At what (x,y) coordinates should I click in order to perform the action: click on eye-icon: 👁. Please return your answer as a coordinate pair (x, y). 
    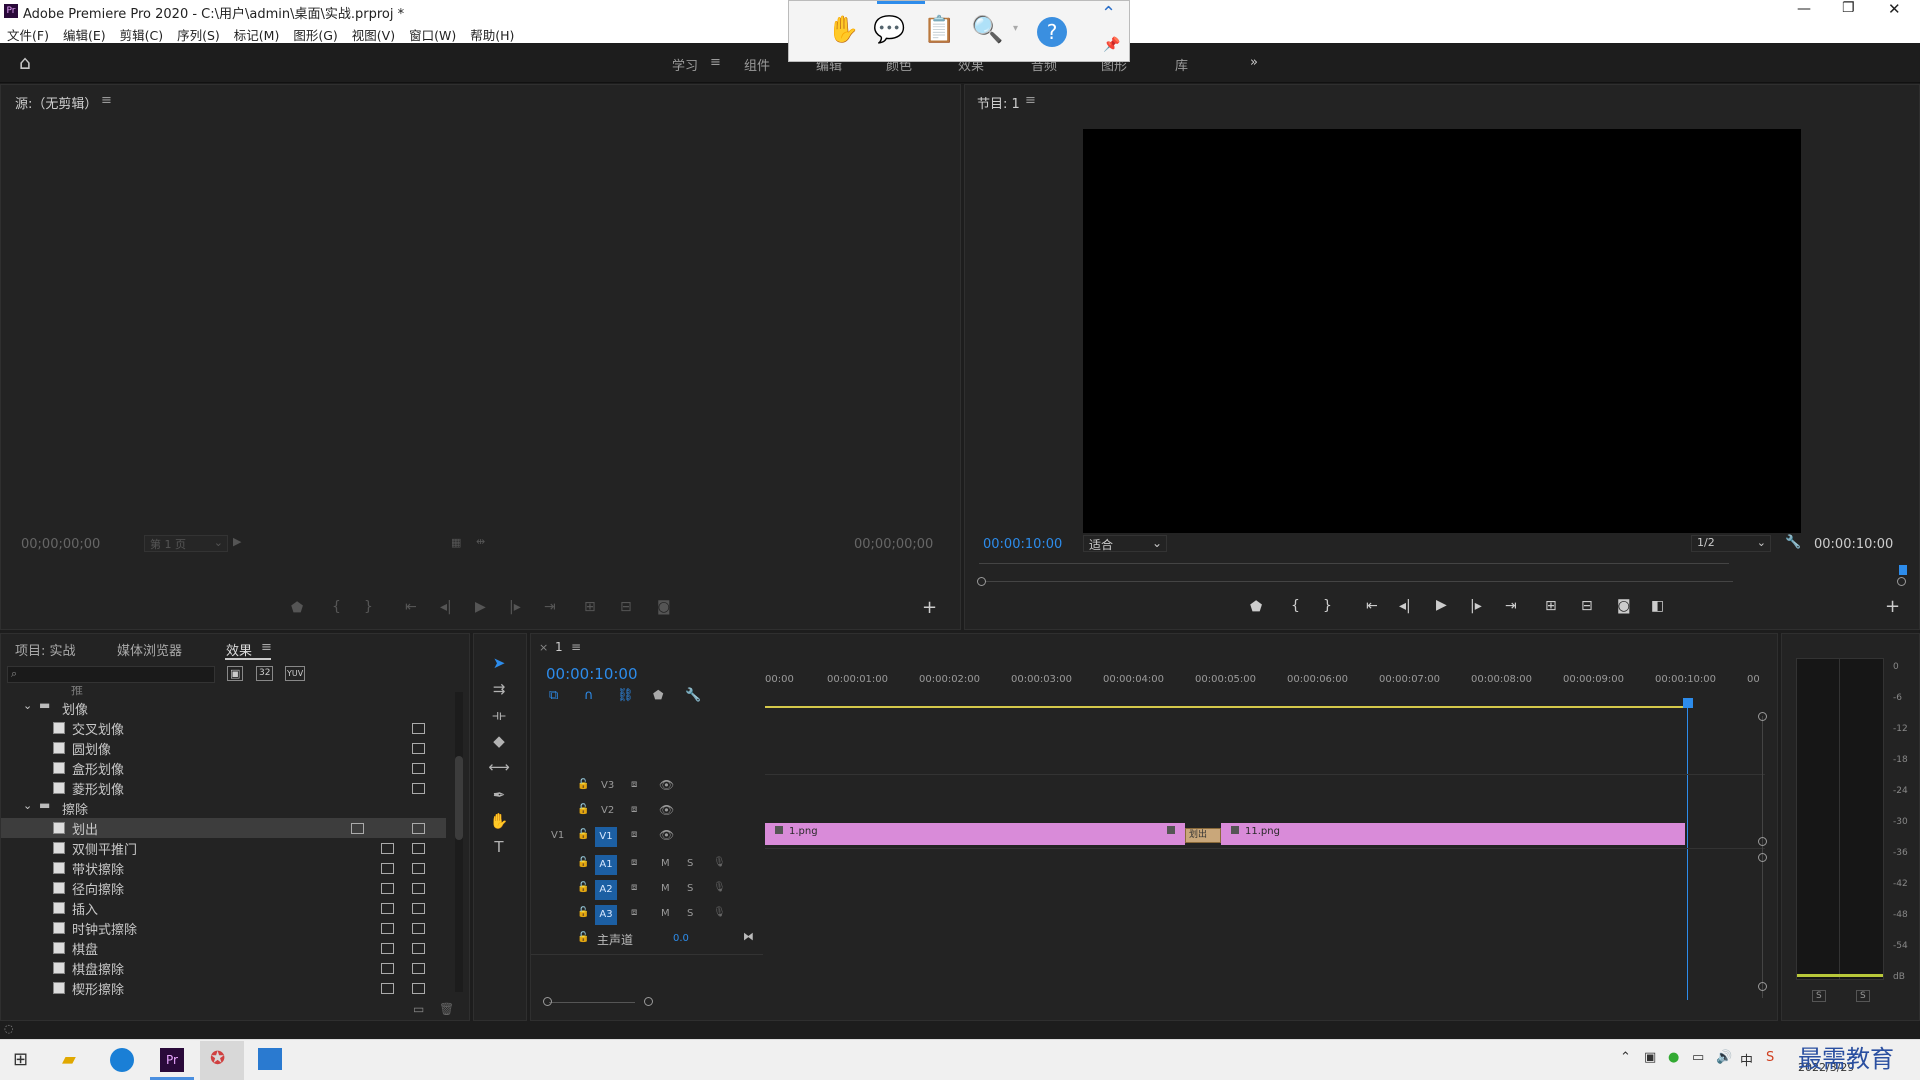
    Looking at the image, I should click on (666, 835).